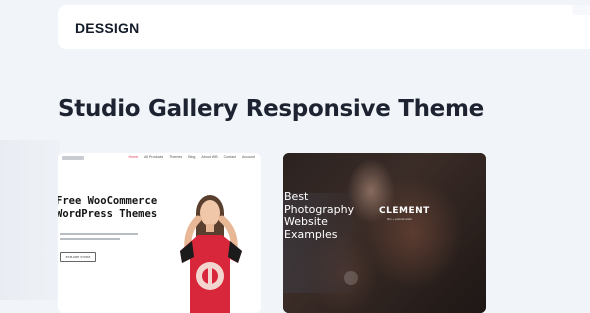 The image size is (590, 313). What do you see at coordinates (296, 196) in the screenshot?
I see `photography-title-line: Best` at bounding box center [296, 196].